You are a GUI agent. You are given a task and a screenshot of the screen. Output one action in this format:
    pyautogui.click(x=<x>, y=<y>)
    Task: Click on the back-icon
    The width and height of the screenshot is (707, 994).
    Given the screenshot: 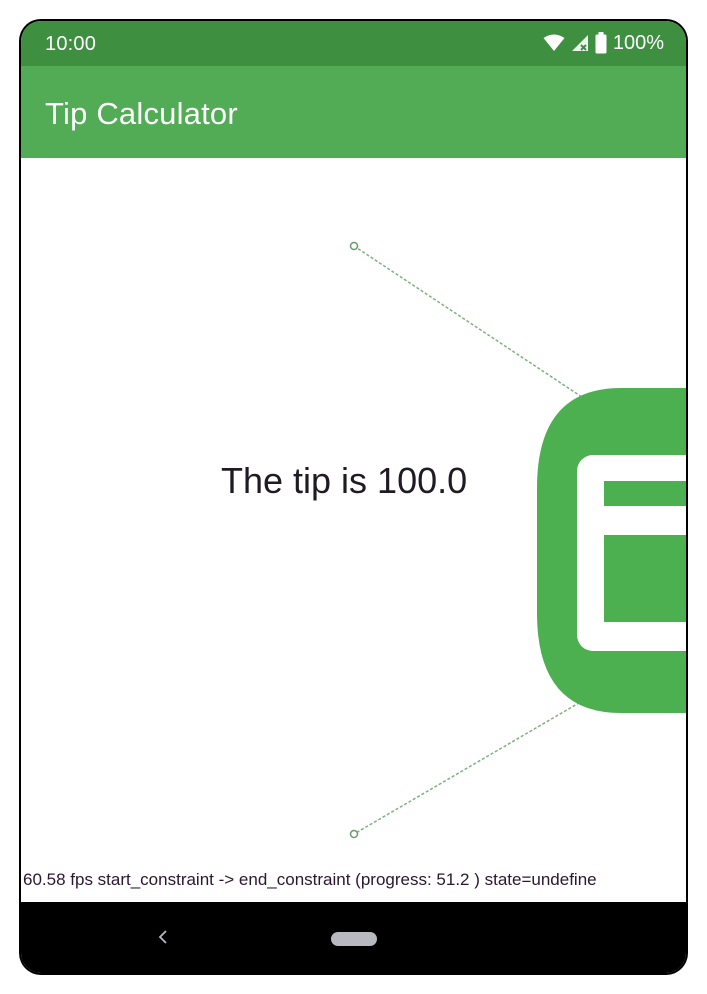 What is the action you would take?
    pyautogui.click(x=163, y=937)
    